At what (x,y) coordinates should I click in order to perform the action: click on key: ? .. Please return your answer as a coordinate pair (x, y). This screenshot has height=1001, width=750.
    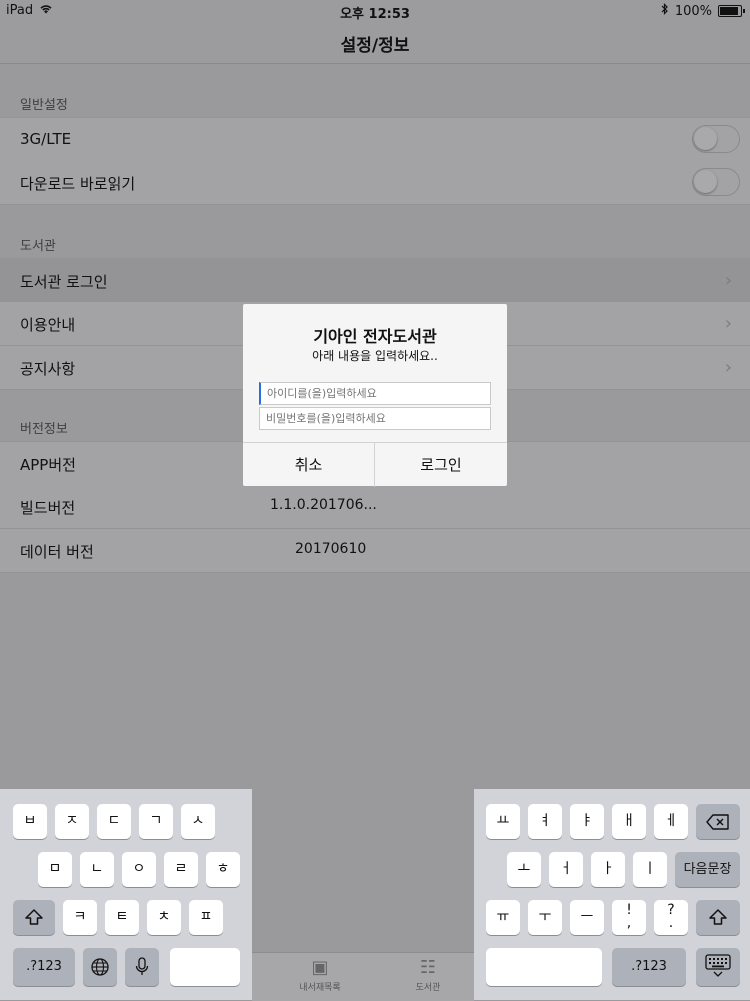
    Looking at the image, I should click on (671, 917).